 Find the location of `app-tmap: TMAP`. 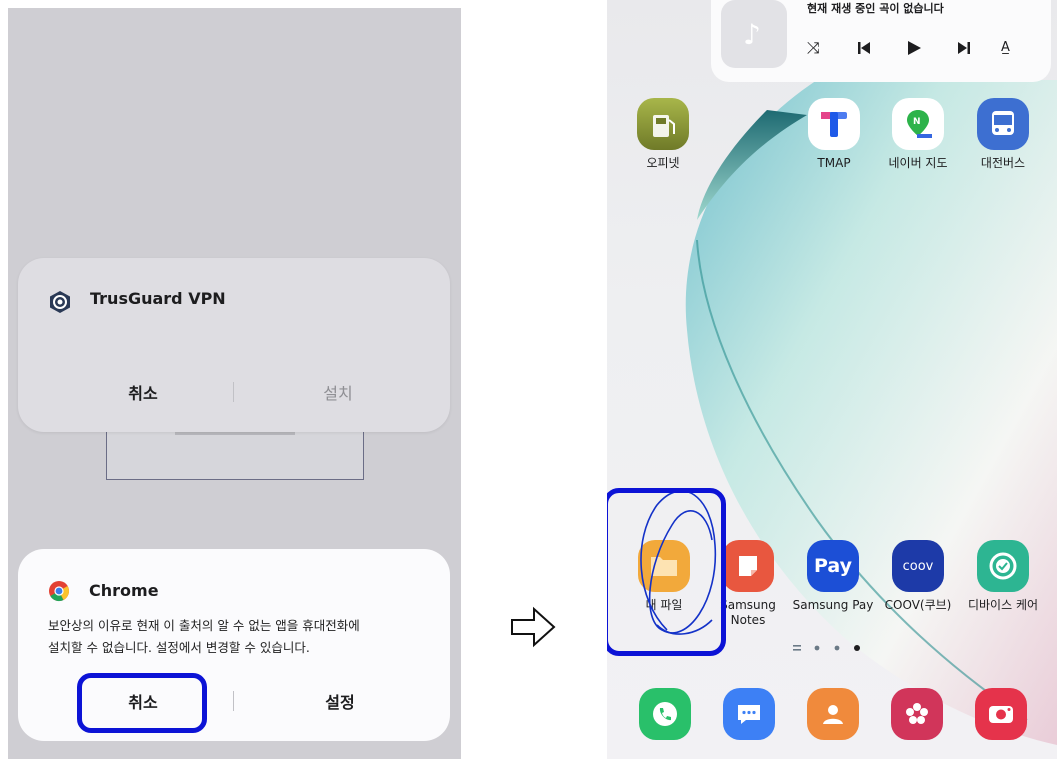

app-tmap: TMAP is located at coordinates (834, 134).